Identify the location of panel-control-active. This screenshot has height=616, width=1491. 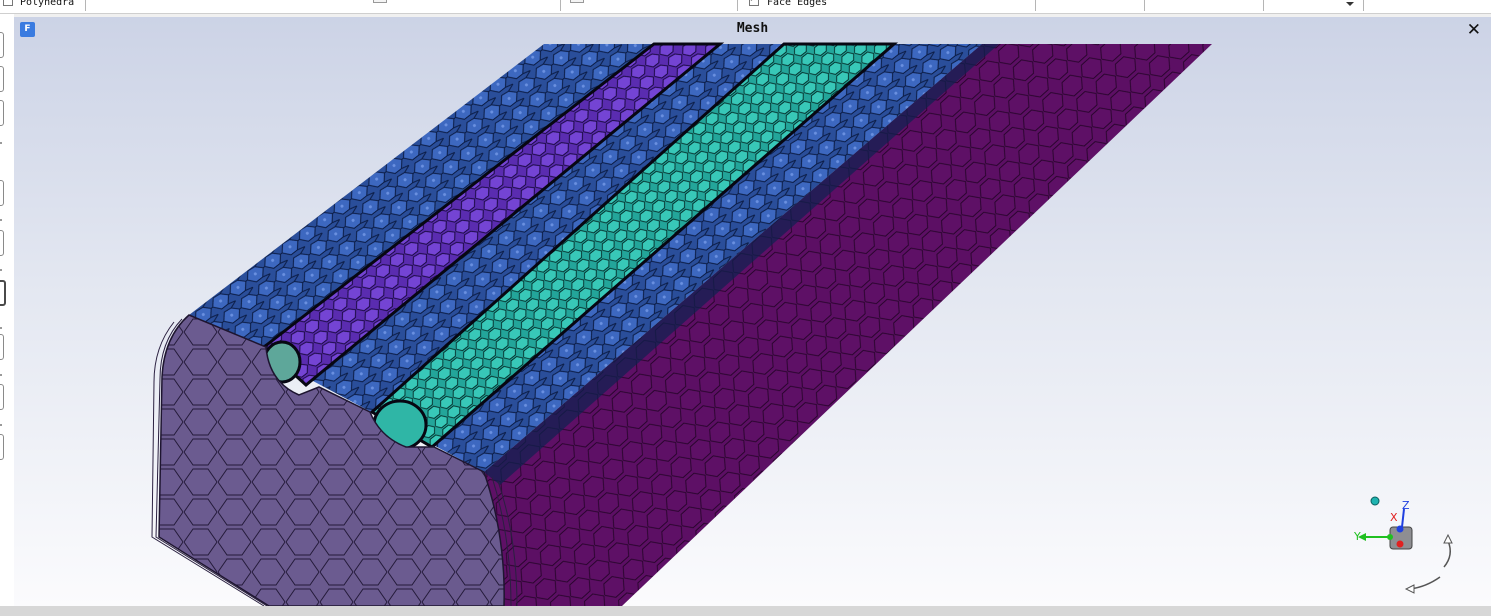
(3, 293).